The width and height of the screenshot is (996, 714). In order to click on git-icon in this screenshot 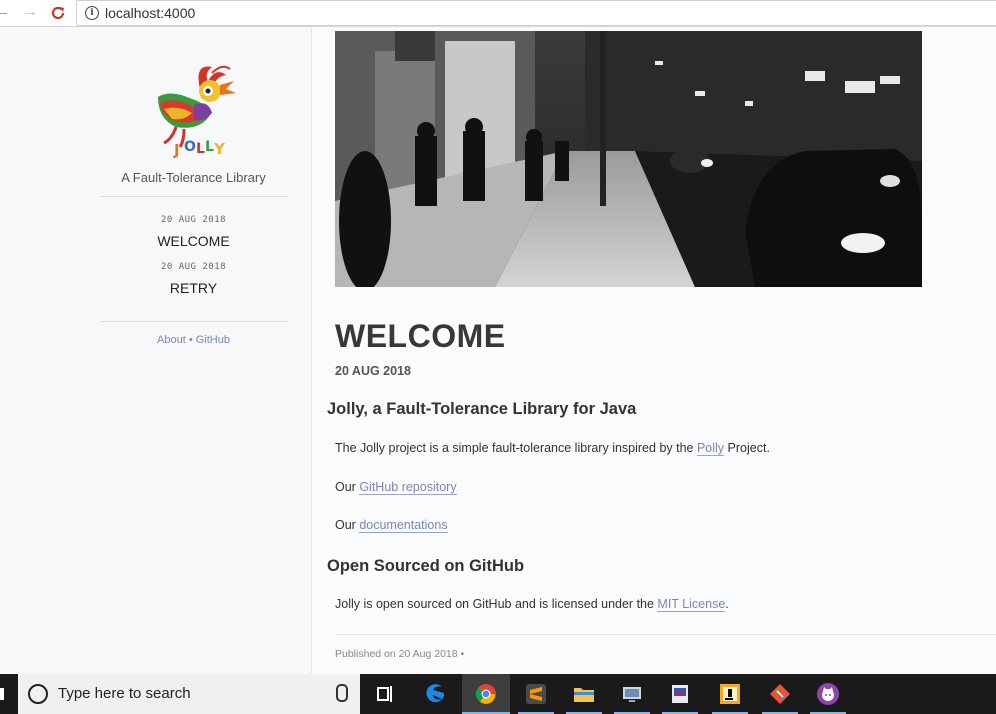, I will do `click(780, 694)`.